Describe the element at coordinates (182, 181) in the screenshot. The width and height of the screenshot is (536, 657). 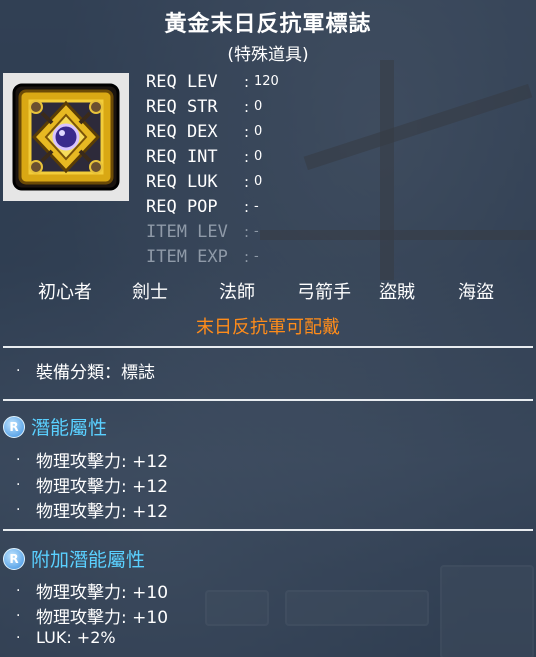
I see `requirement-label: REQ LUK` at that location.